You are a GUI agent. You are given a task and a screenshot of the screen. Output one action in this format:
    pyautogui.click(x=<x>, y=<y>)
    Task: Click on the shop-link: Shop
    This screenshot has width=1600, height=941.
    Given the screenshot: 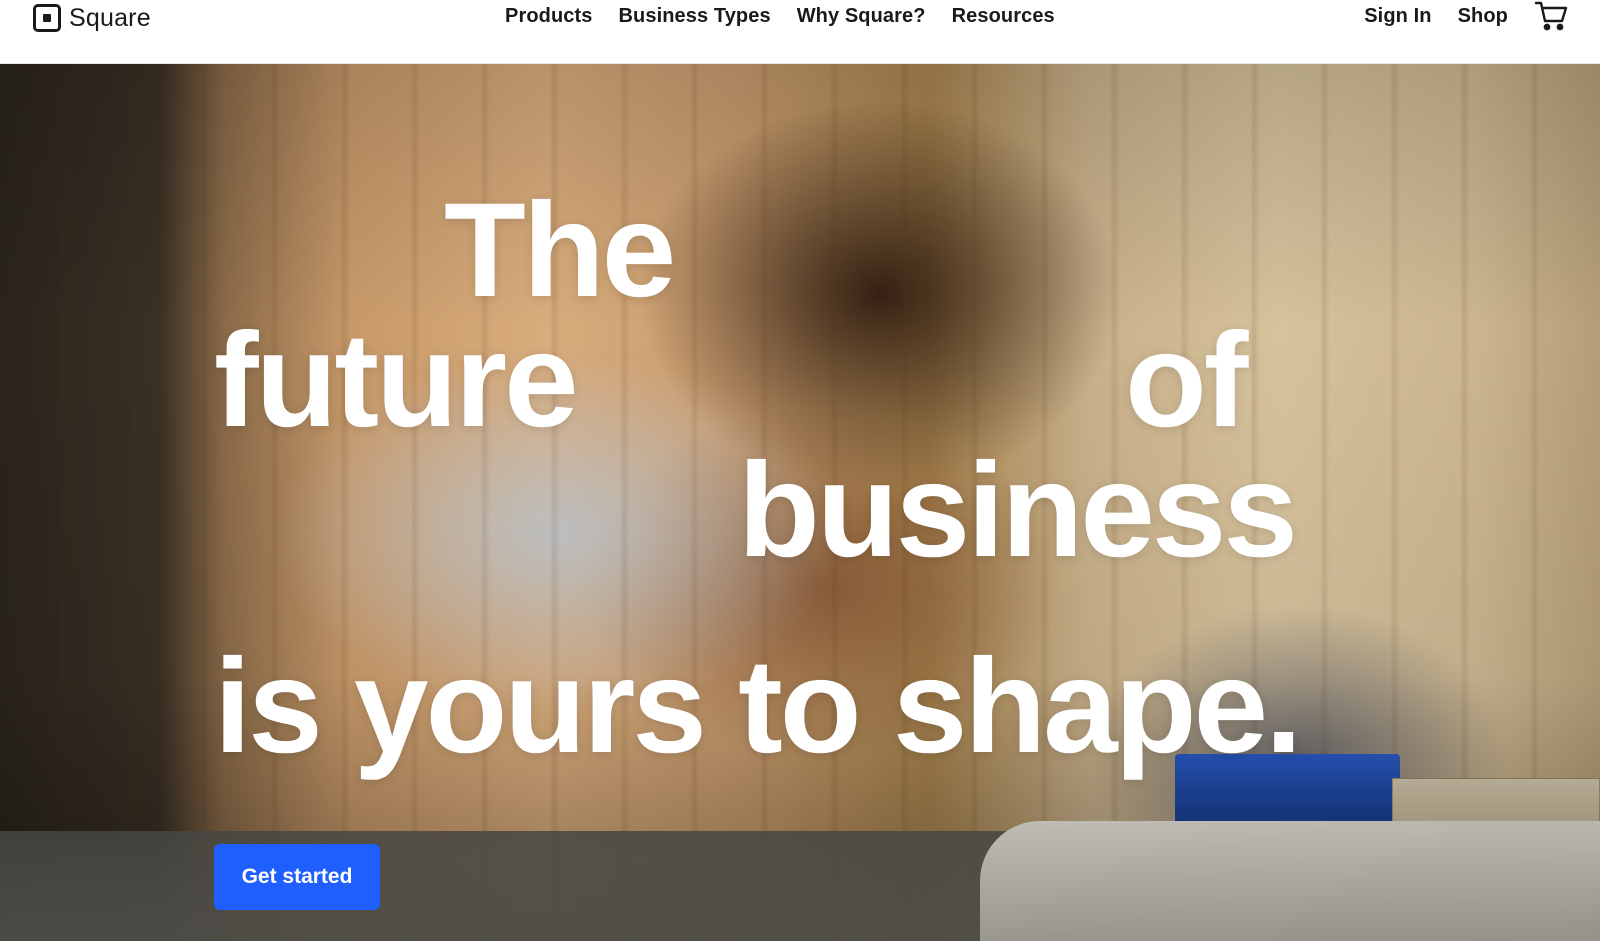 What is the action you would take?
    pyautogui.click(x=1483, y=16)
    